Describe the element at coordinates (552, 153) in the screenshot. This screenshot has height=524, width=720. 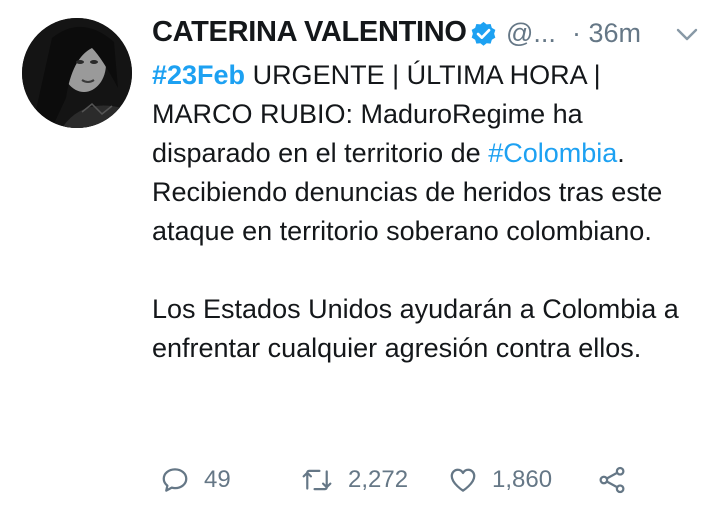
I see `hashtag-link: #Colombia` at that location.